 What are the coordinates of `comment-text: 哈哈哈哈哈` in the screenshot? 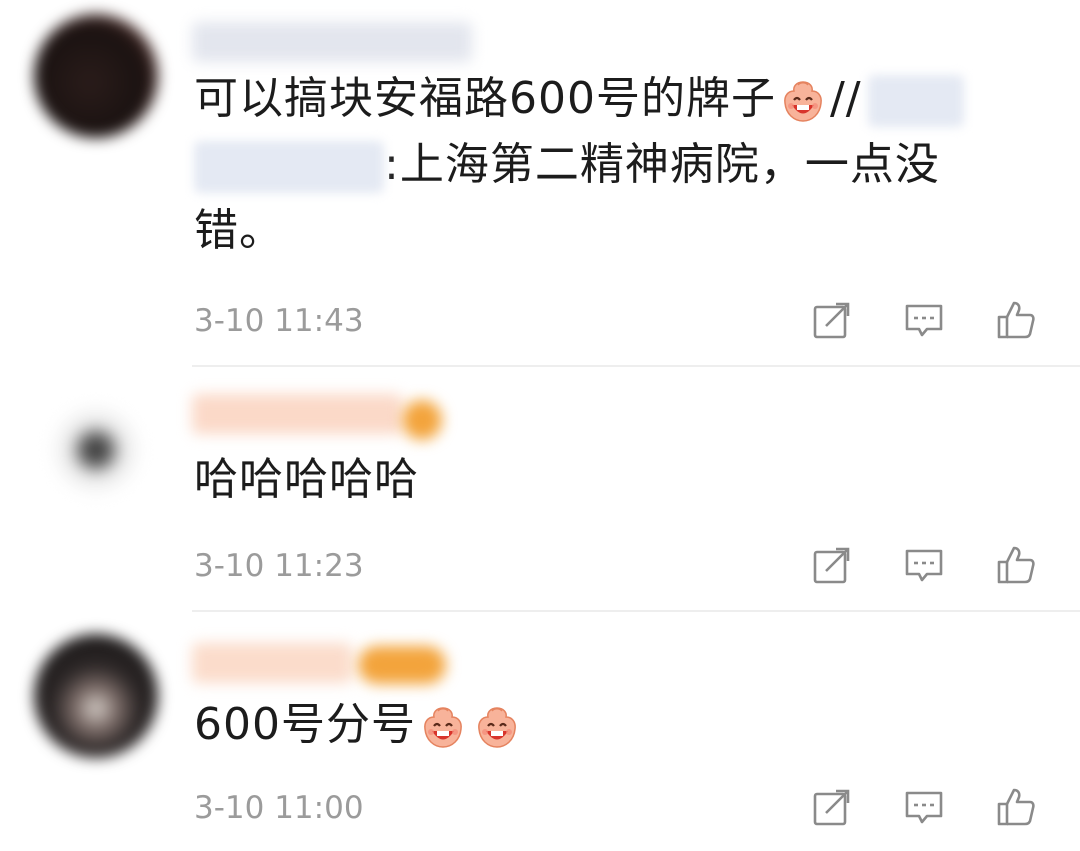 It's located at (306, 479).